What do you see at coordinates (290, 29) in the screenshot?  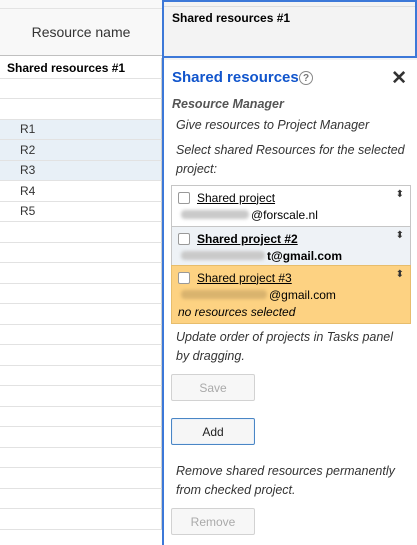 I see `selected-cell-header: Shared resources #1` at bounding box center [290, 29].